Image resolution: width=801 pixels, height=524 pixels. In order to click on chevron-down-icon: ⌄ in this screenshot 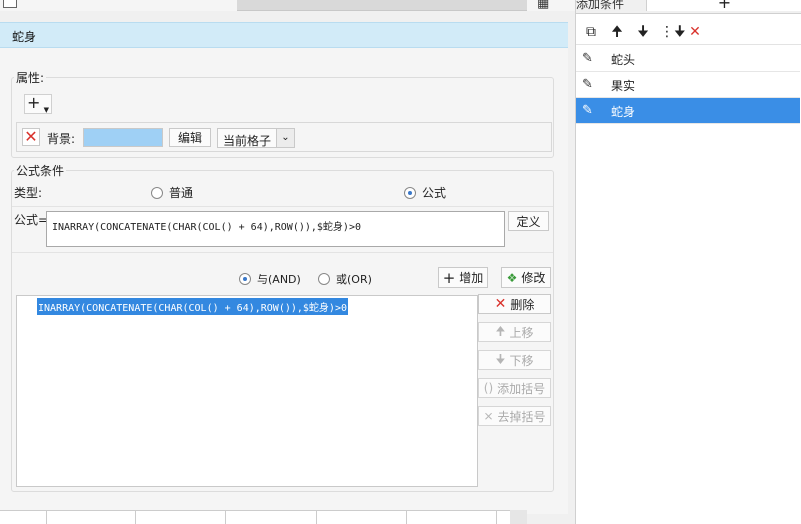, I will do `click(285, 138)`.